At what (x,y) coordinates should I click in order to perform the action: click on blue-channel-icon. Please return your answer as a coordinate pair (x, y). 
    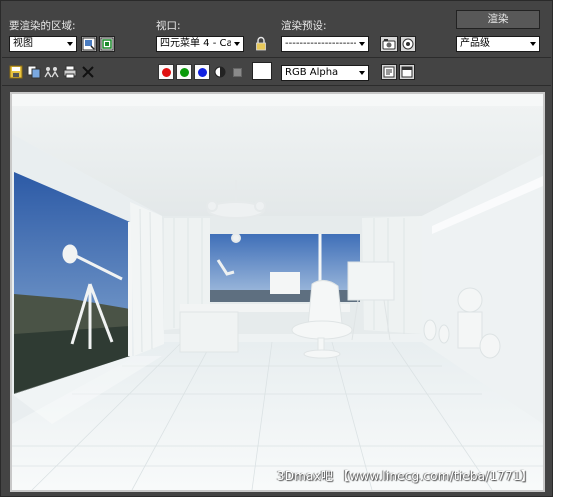
    Looking at the image, I should click on (202, 72).